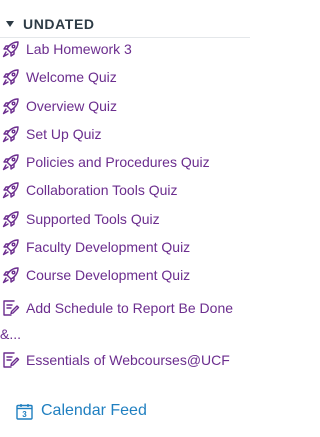 The height and width of the screenshot is (437, 320). Describe the element at coordinates (93, 218) in the screenshot. I see `item-label: Supported Tools Quiz` at that location.